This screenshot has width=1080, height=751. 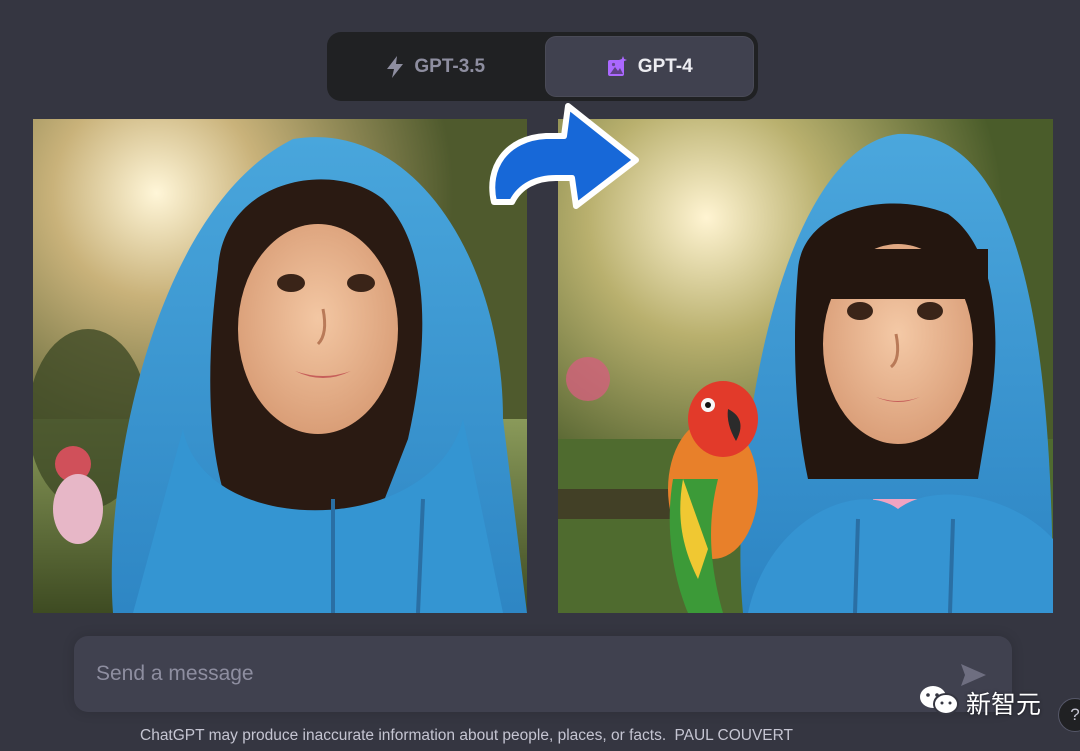 What do you see at coordinates (542, 66) in the screenshot?
I see `model-switcher: GPT-3.5 GPT-4` at bounding box center [542, 66].